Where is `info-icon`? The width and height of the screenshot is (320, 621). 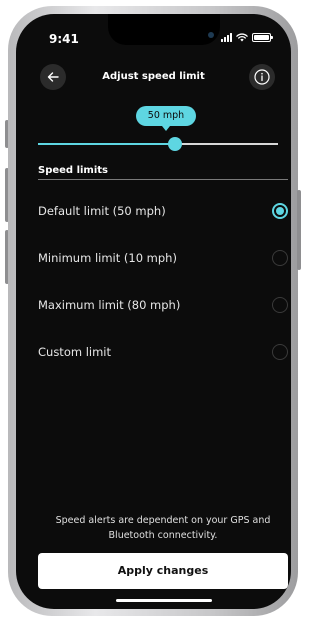 info-icon is located at coordinates (262, 77).